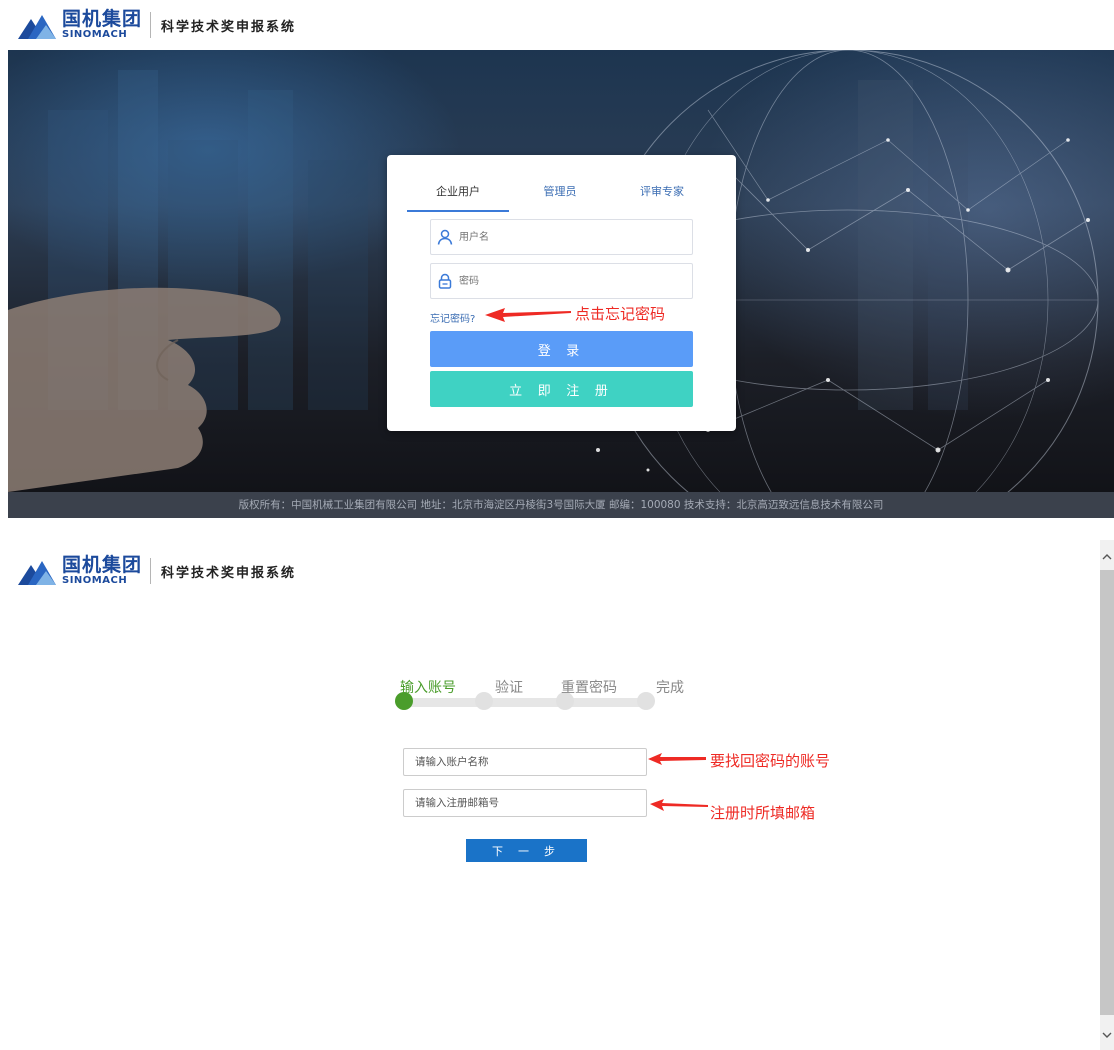 The image size is (1114, 1050). Describe the element at coordinates (525, 803) in the screenshot. I see `registered-email-input` at that location.